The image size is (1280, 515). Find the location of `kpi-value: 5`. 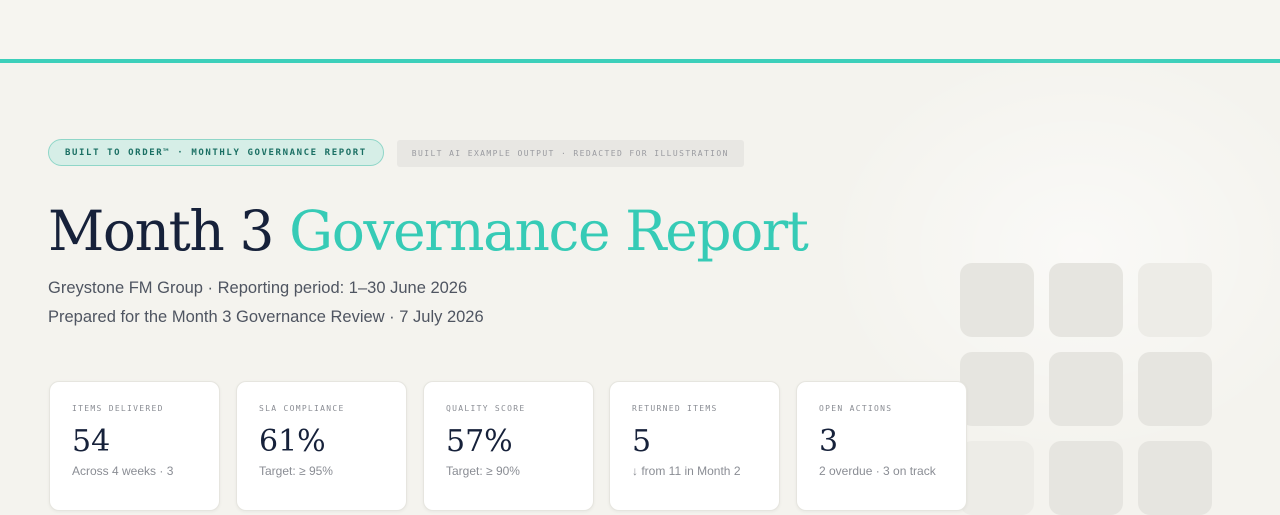

kpi-value: 5 is located at coordinates (642, 441).